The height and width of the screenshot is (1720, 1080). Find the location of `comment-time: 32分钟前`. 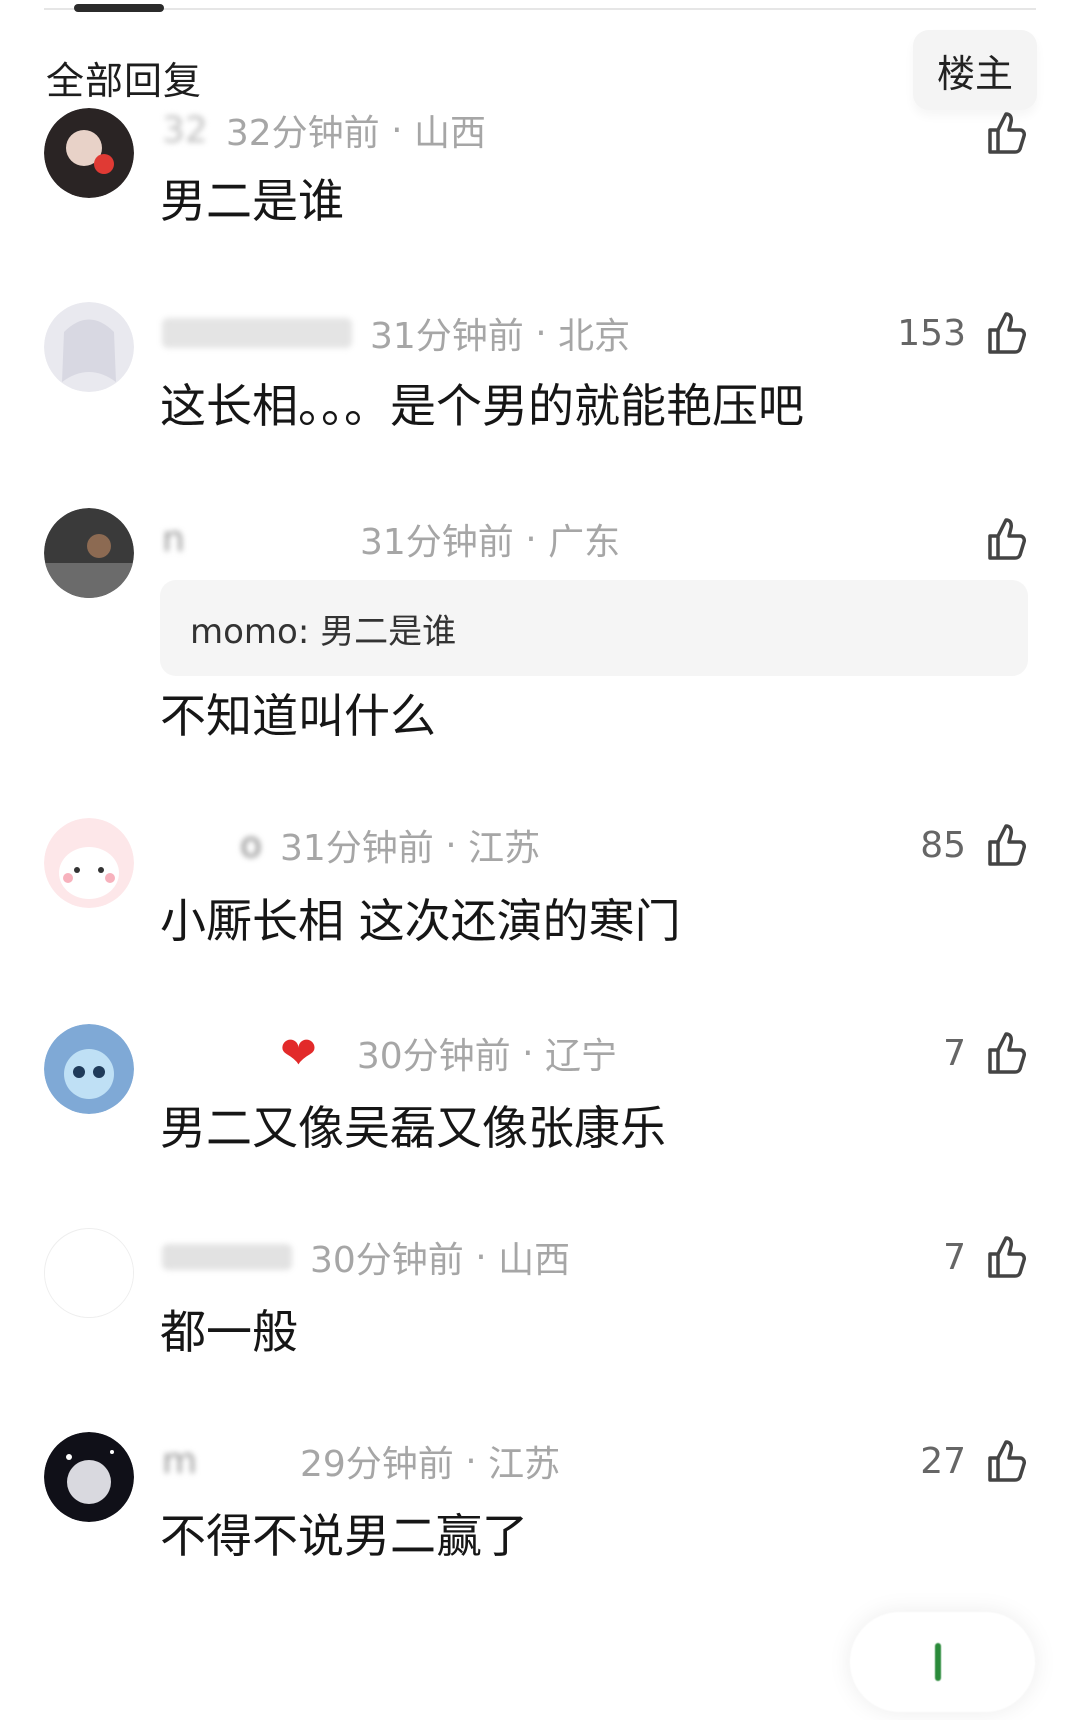

comment-time: 32分钟前 is located at coordinates (302, 133).